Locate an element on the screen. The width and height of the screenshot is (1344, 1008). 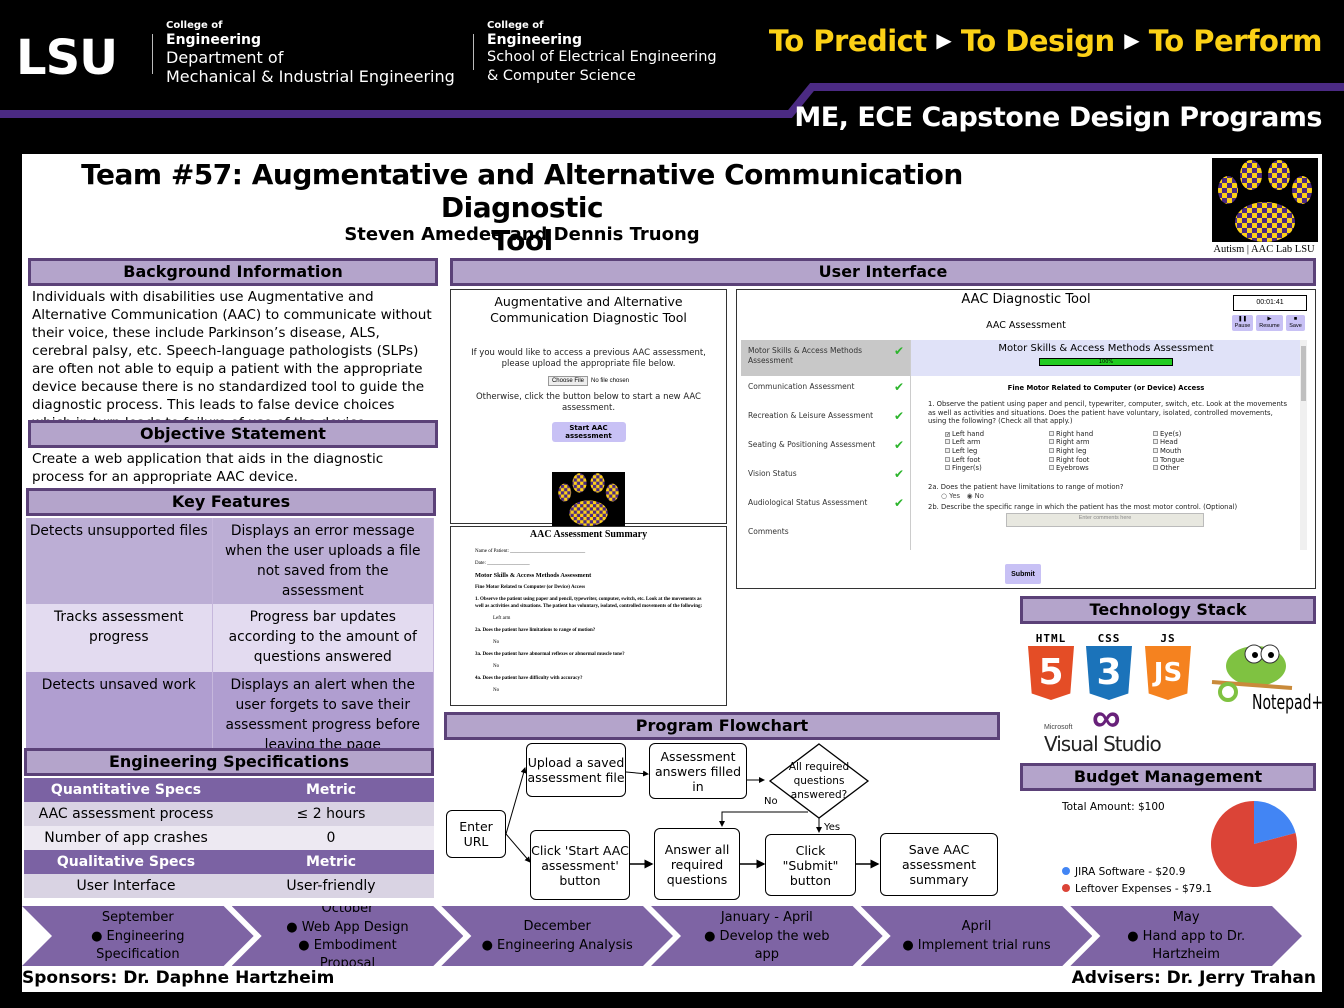
sidebar-item: Audiological Status Assessment ✔ is located at coordinates (825, 506).